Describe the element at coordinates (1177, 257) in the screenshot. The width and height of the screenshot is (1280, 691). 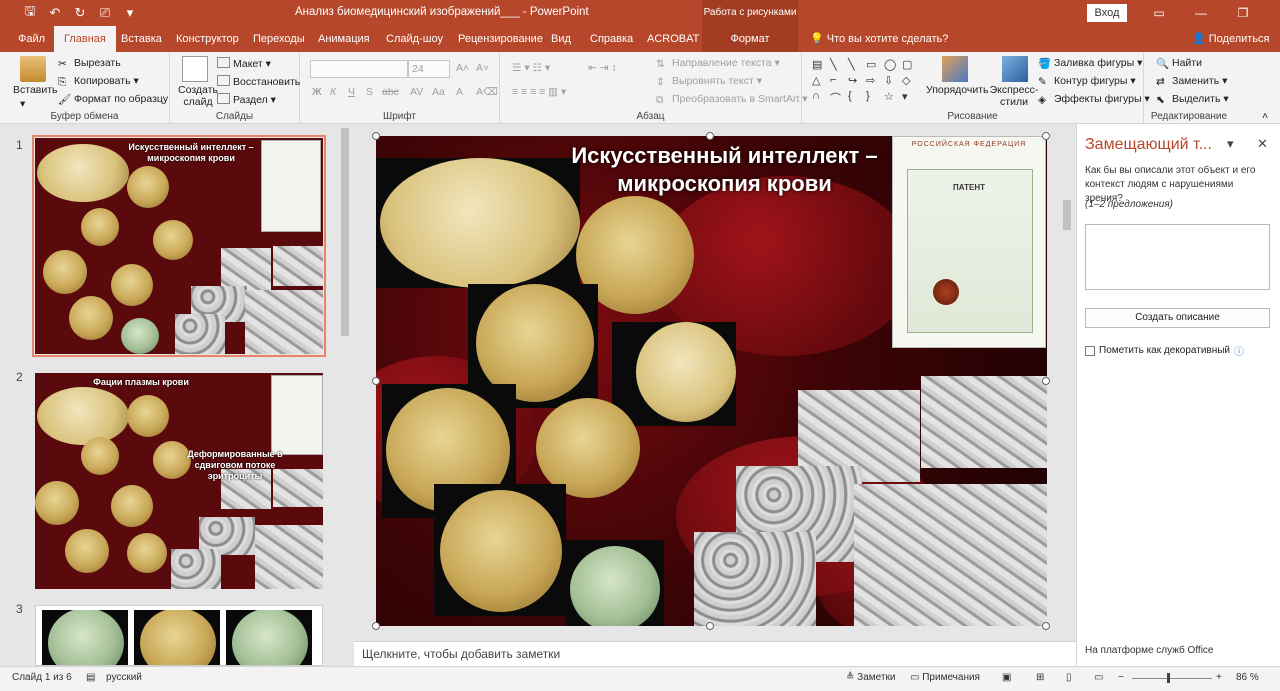
I see `alt-text-input` at that location.